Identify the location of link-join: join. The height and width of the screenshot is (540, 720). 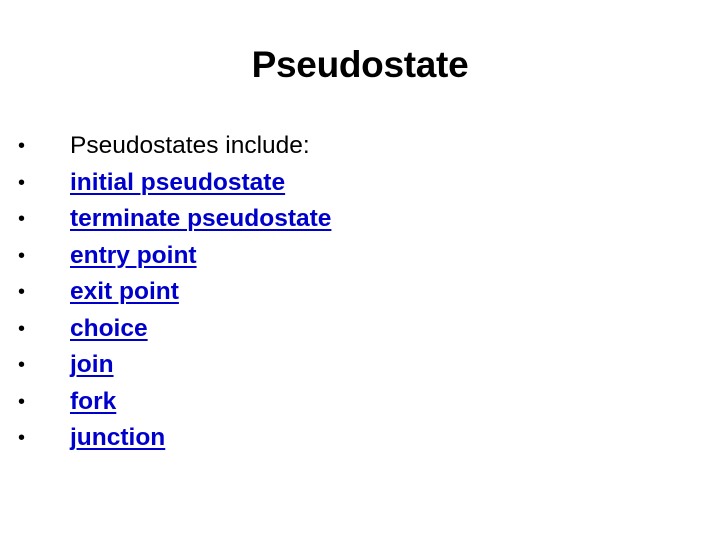
(92, 365).